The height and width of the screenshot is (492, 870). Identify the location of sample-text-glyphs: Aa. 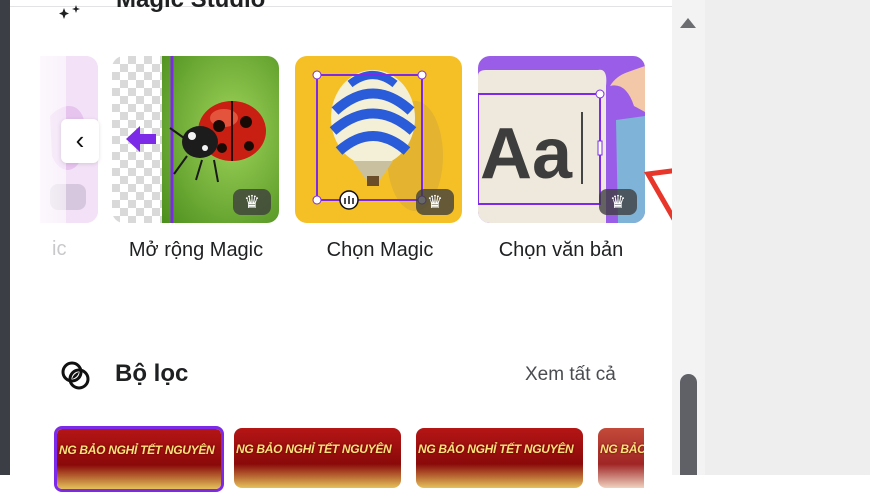
(526, 154).